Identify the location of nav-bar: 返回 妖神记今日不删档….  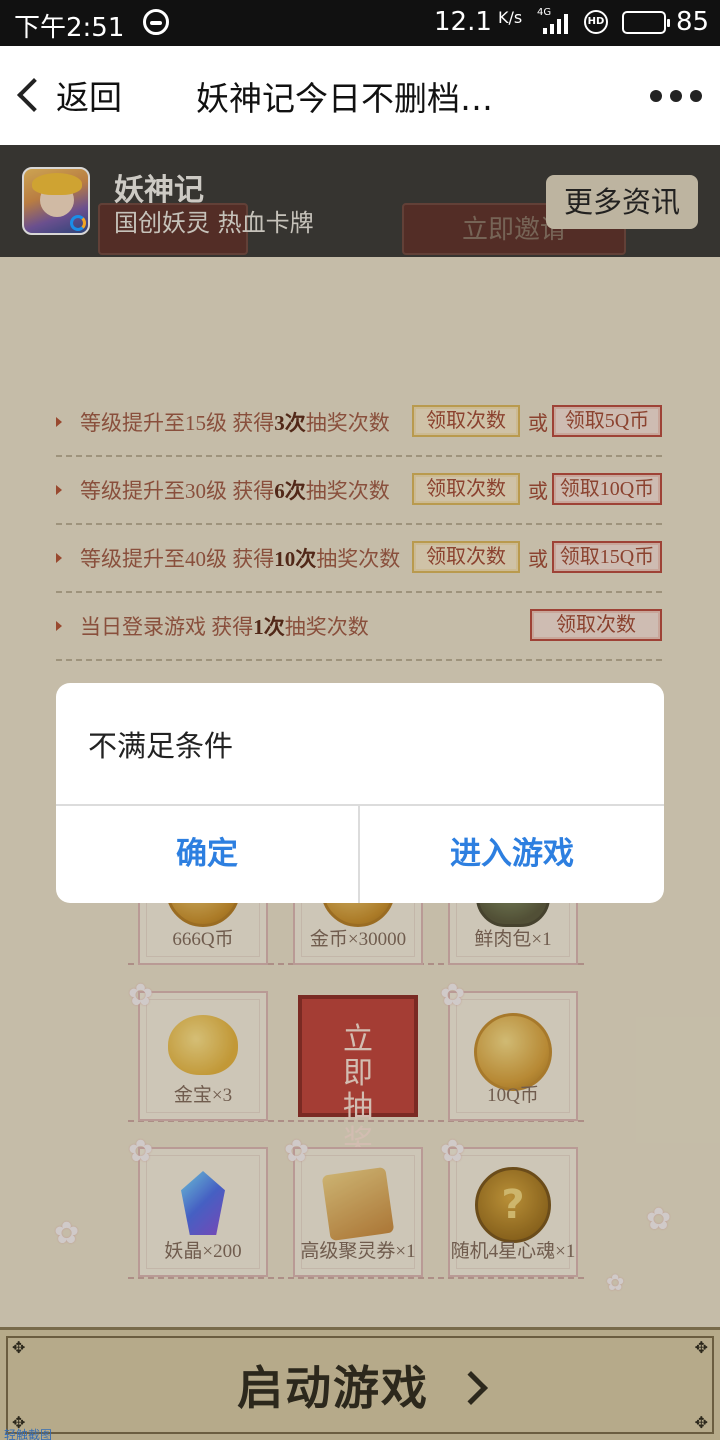
(360, 95).